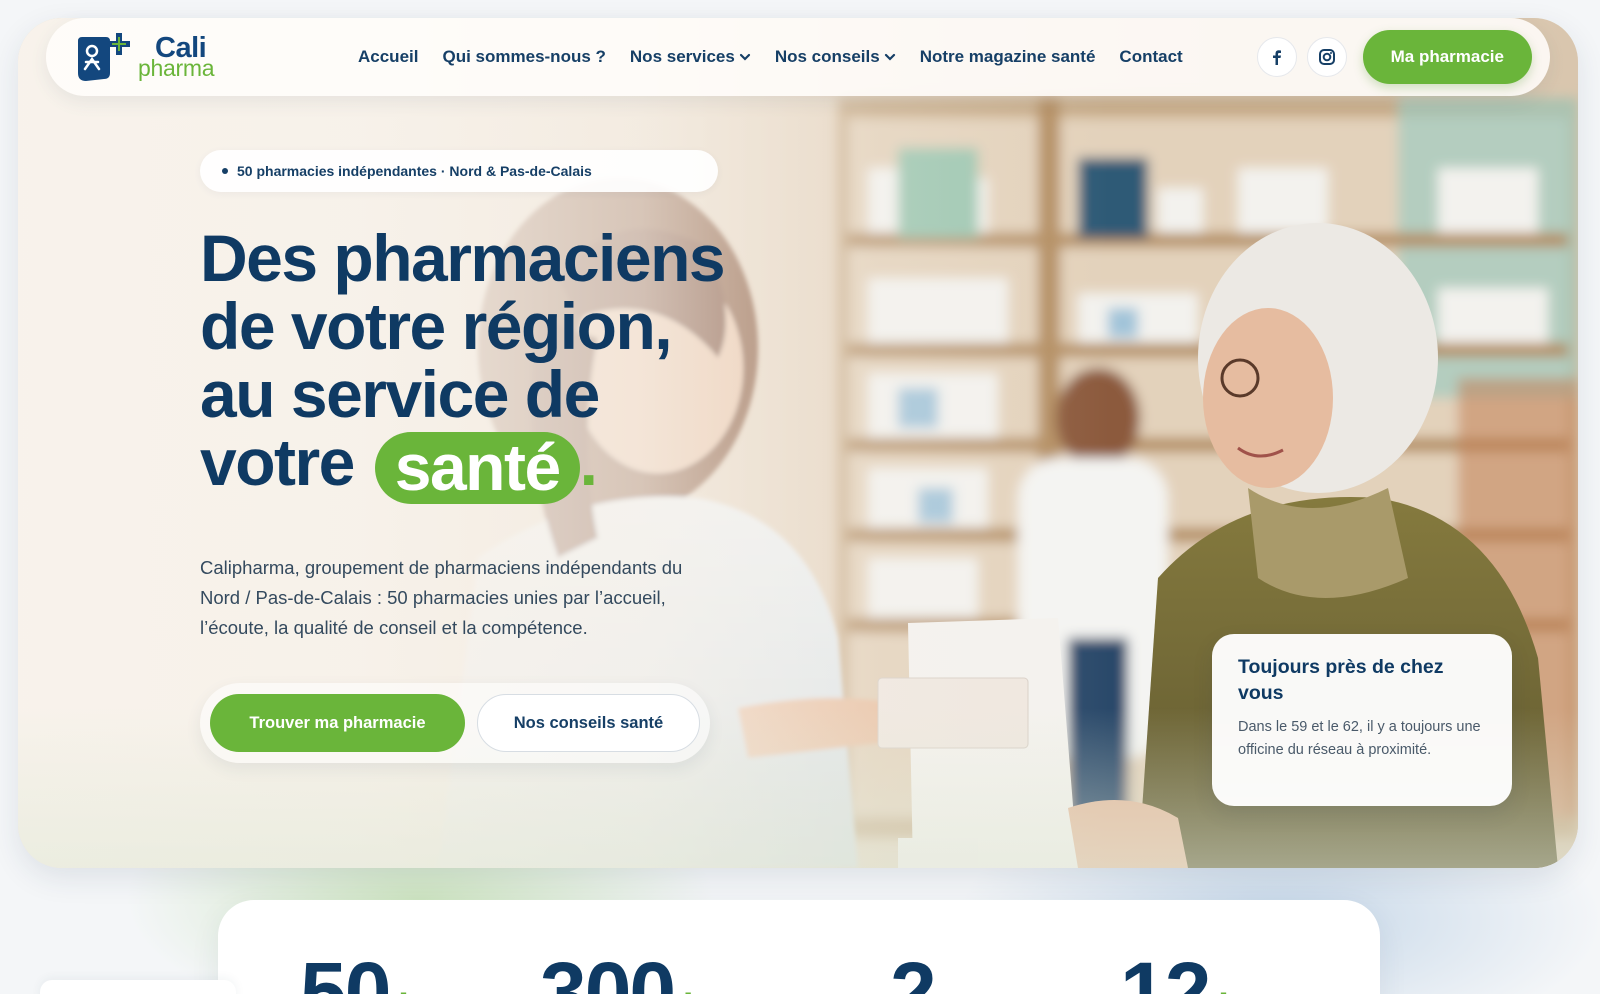 This screenshot has height=994, width=1600. I want to click on nav-item-label: Contact, so click(1151, 56).